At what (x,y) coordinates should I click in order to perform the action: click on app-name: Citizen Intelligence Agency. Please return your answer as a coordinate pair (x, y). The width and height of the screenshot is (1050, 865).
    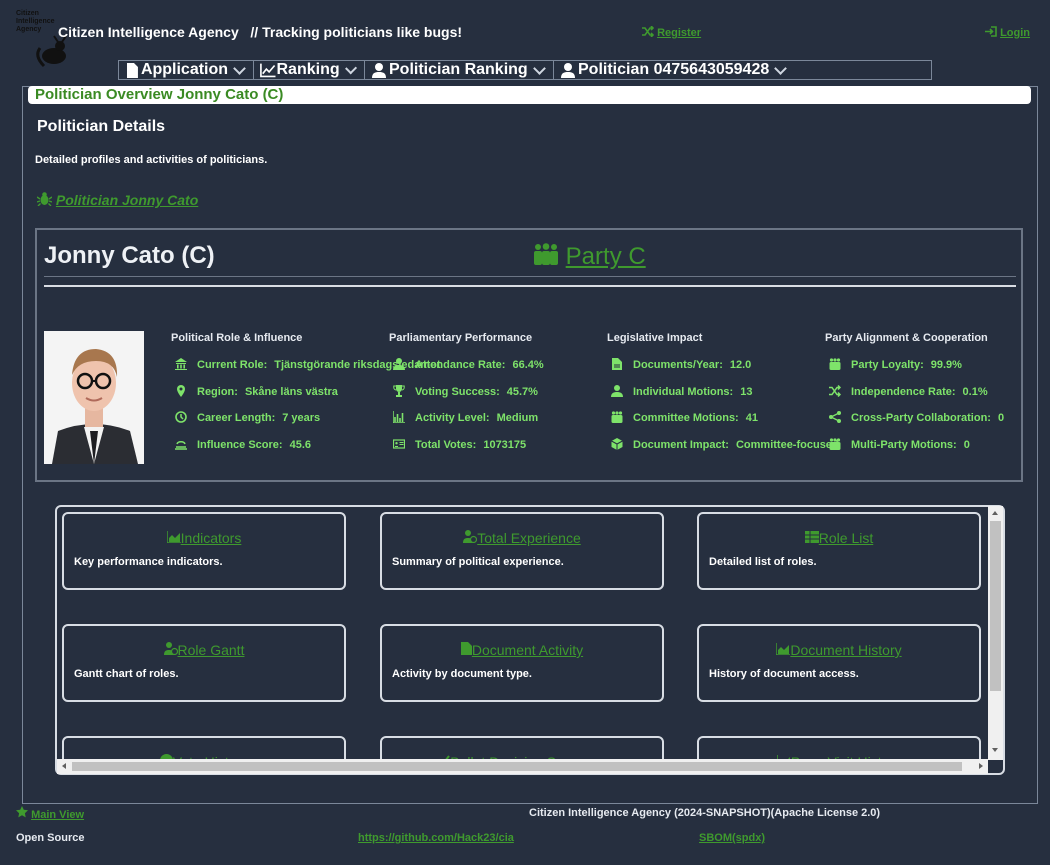
    Looking at the image, I should click on (148, 32).